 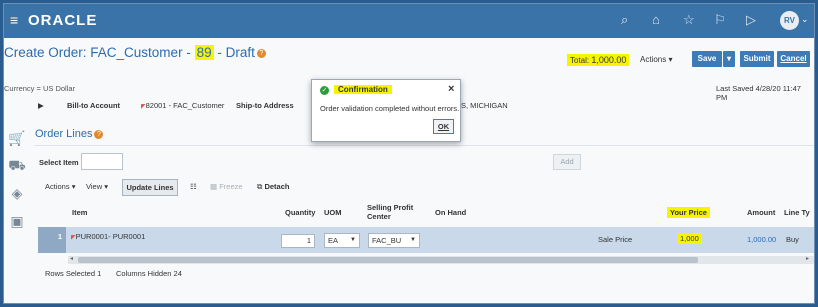 What do you see at coordinates (17, 138) in the screenshot?
I see `cart-icon: 🛒` at bounding box center [17, 138].